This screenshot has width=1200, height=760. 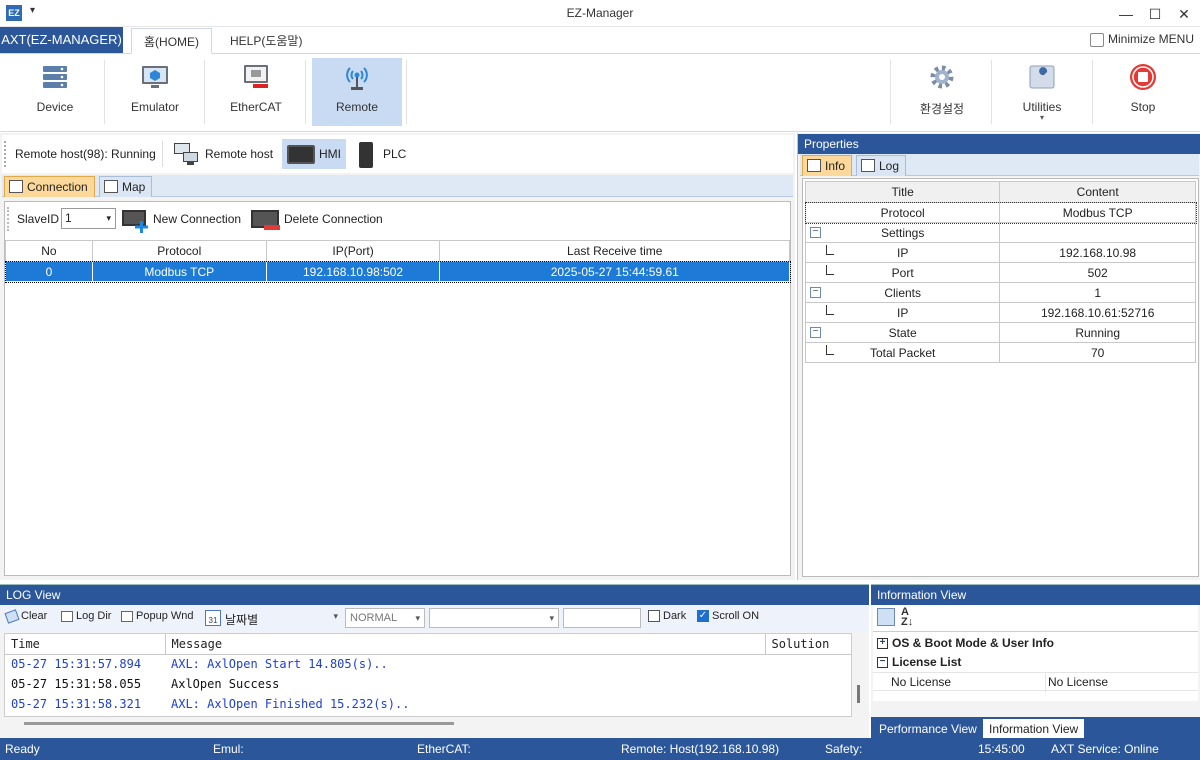 What do you see at coordinates (179, 271) in the screenshot?
I see `cell-protocol: Modbus TCP` at bounding box center [179, 271].